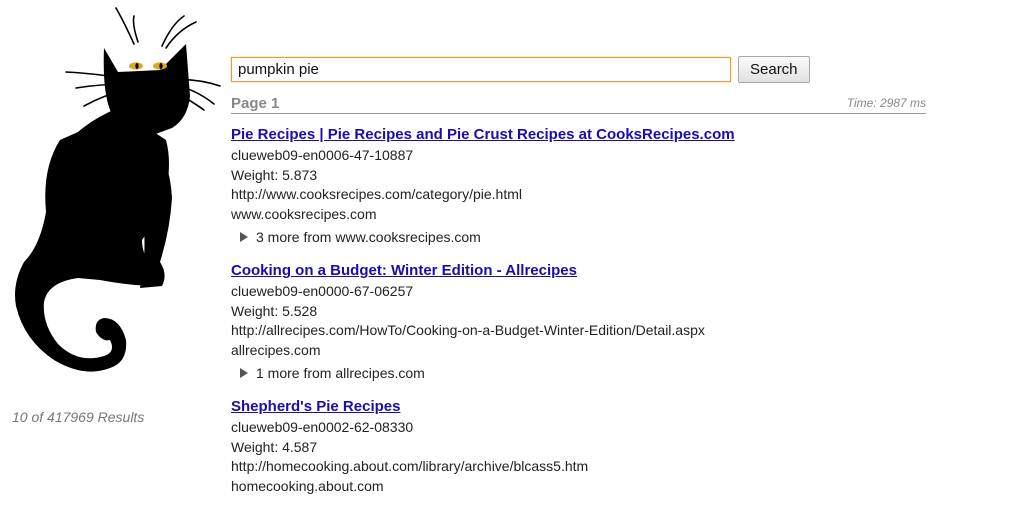 This screenshot has height=509, width=1024. I want to click on more-results-toggle: 3 more from www.cooksrecipes.com, so click(615, 237).